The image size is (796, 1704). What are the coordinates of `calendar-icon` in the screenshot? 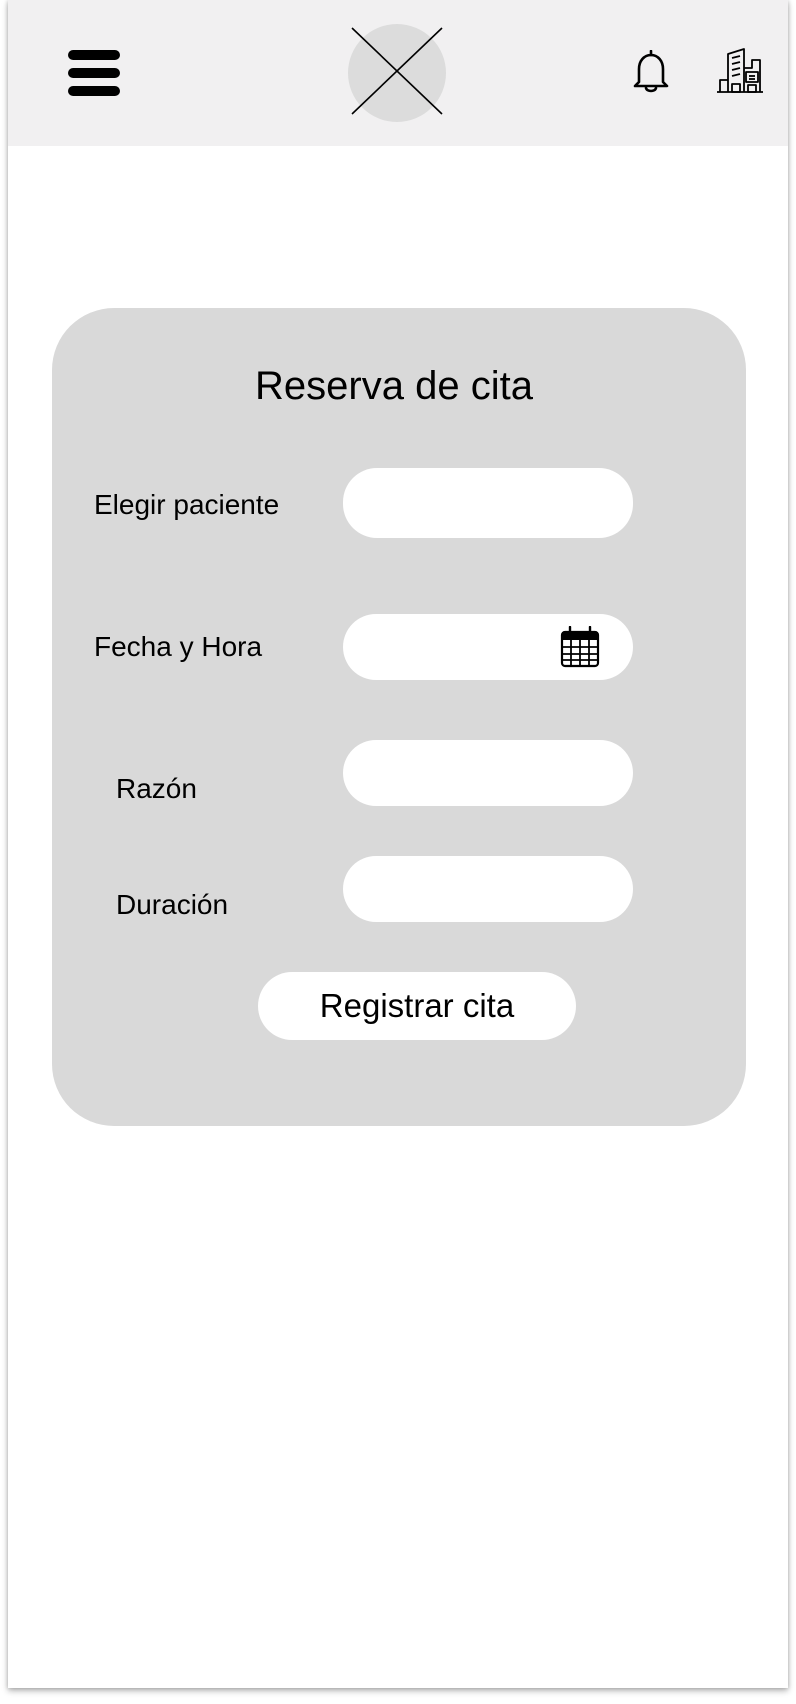 It's located at (580, 647).